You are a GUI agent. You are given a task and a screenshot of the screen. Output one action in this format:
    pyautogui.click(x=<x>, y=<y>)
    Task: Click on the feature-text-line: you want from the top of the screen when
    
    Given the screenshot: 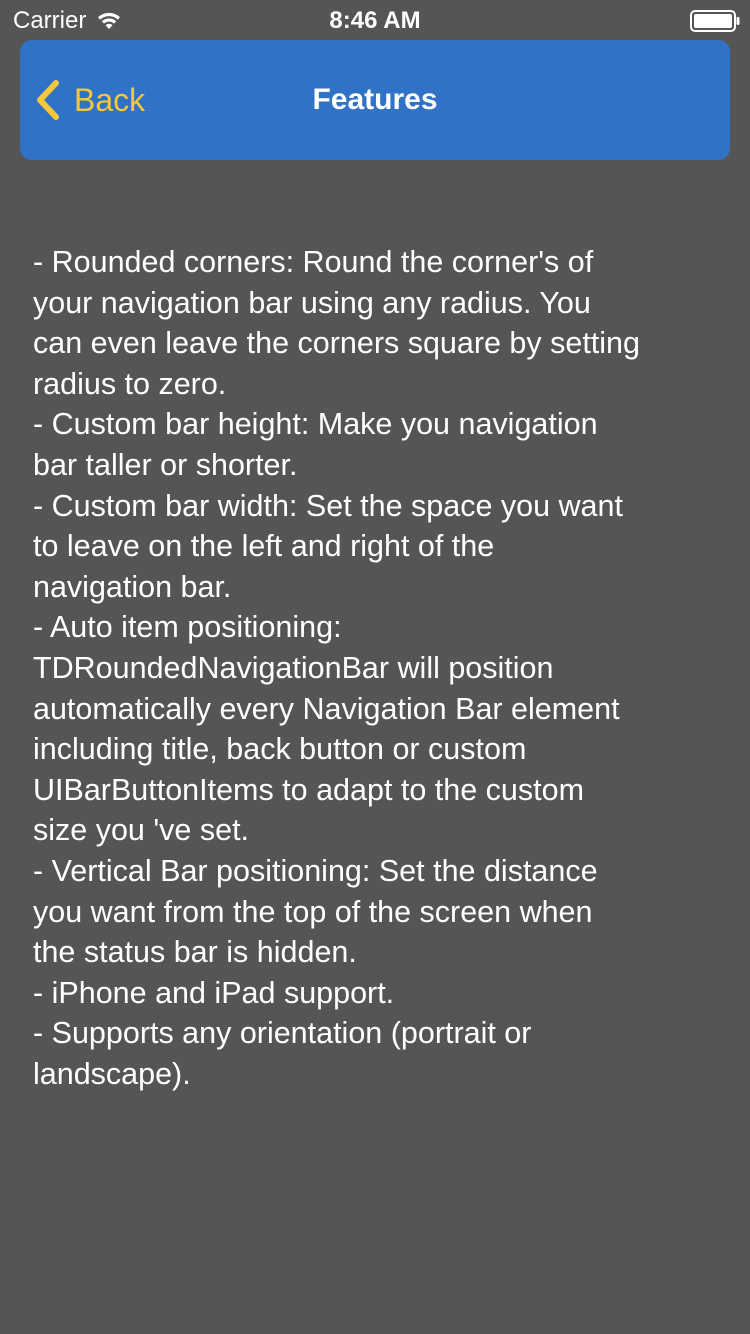 What is the action you would take?
    pyautogui.click(x=313, y=911)
    